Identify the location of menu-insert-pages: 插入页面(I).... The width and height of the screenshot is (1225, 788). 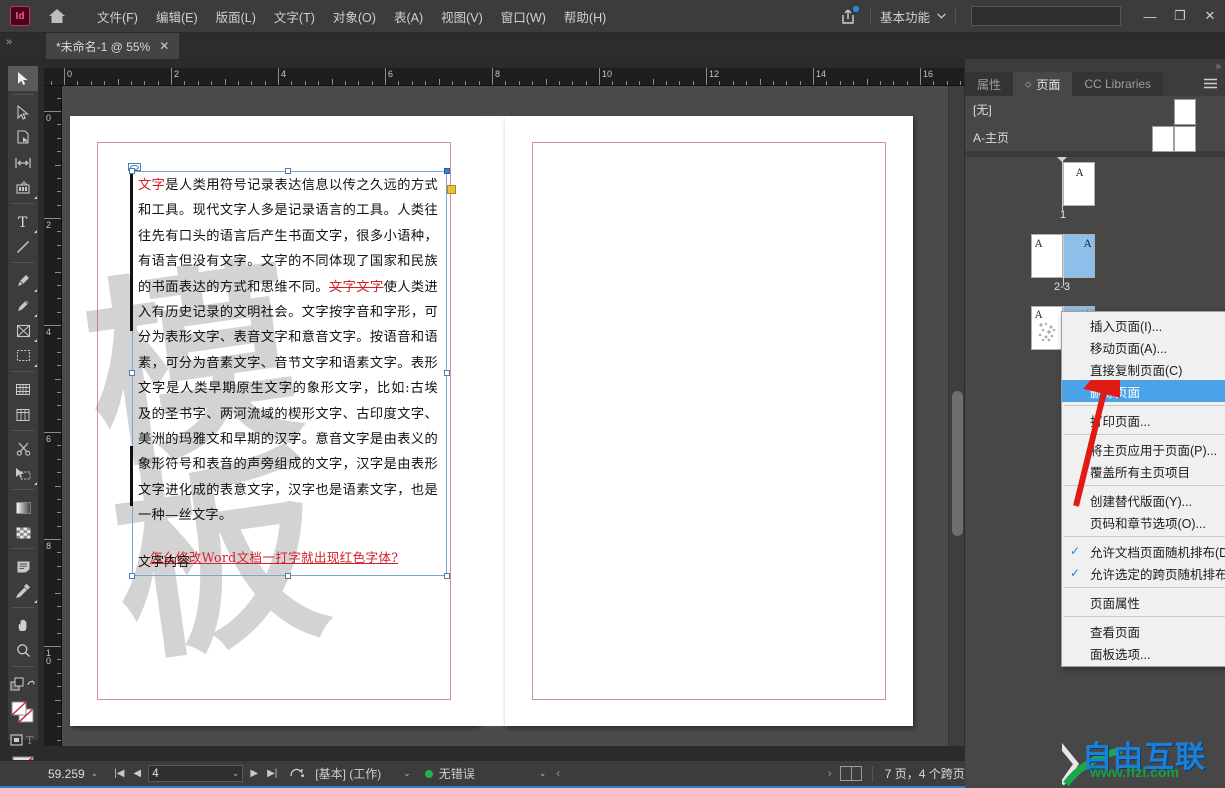
(1143, 325).